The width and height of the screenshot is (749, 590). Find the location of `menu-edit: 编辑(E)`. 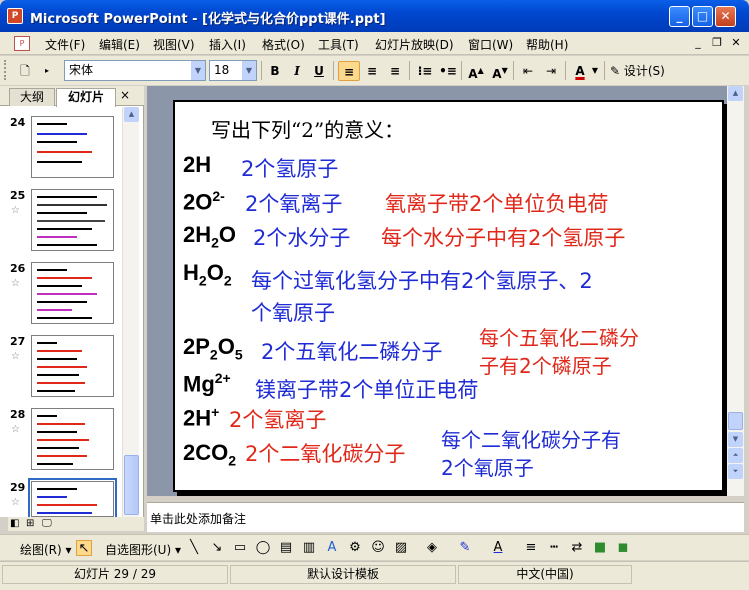

menu-edit: 编辑(E) is located at coordinates (119, 44).